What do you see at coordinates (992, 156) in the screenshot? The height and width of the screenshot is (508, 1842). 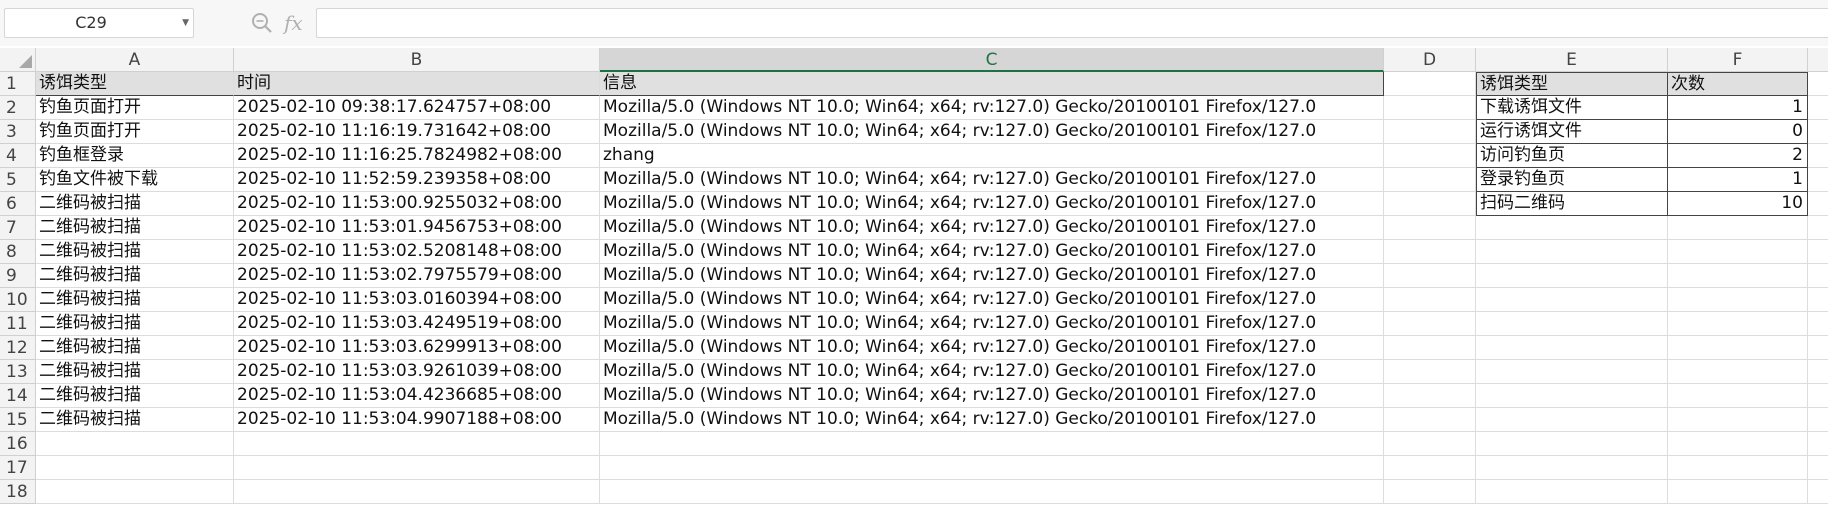 I see `cell-c4: zhang` at bounding box center [992, 156].